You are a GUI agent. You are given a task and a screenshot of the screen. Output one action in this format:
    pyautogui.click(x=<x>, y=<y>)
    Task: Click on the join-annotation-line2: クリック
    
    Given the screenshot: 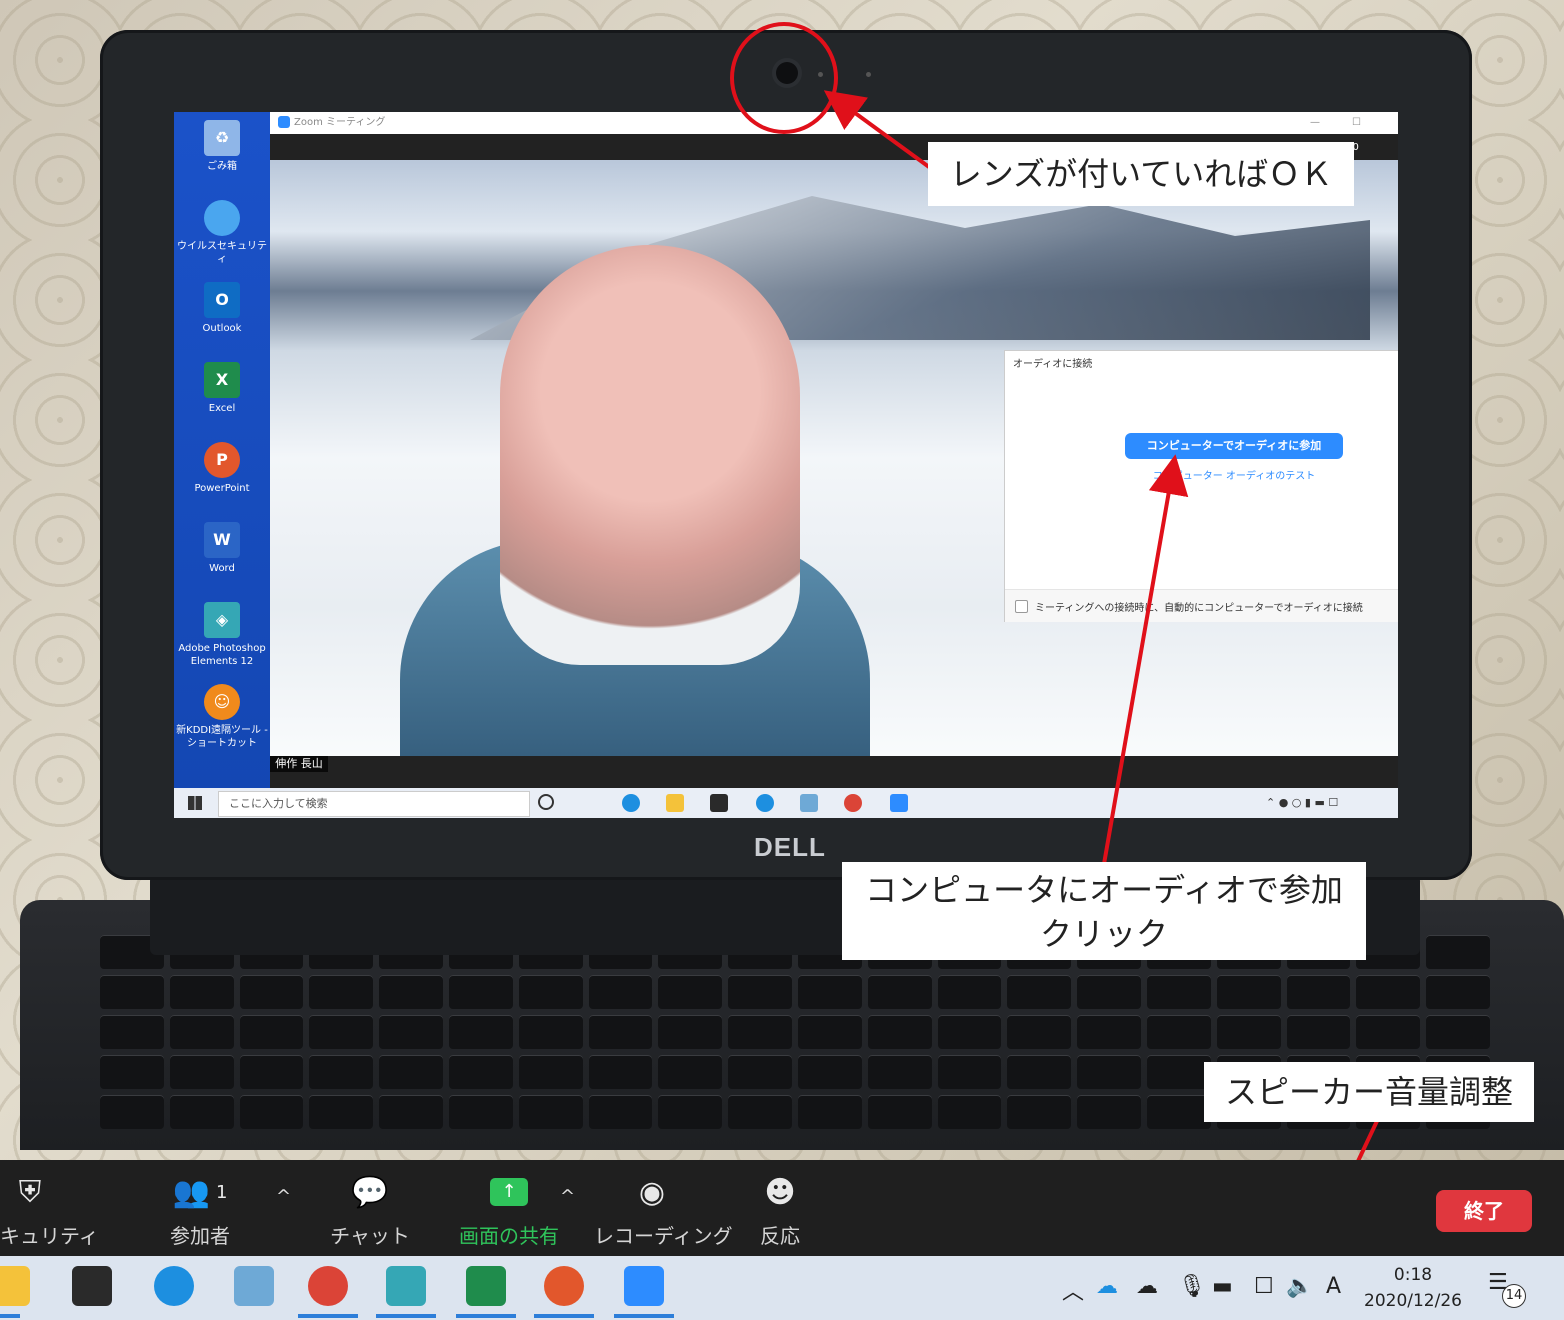 What is the action you would take?
    pyautogui.click(x=1103, y=934)
    